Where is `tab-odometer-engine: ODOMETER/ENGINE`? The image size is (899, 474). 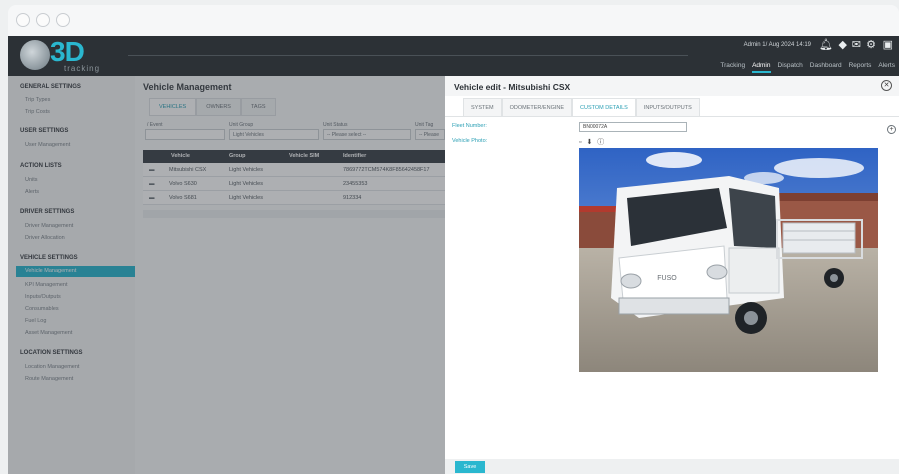 tab-odometer-engine: ODOMETER/ENGINE is located at coordinates (537, 107).